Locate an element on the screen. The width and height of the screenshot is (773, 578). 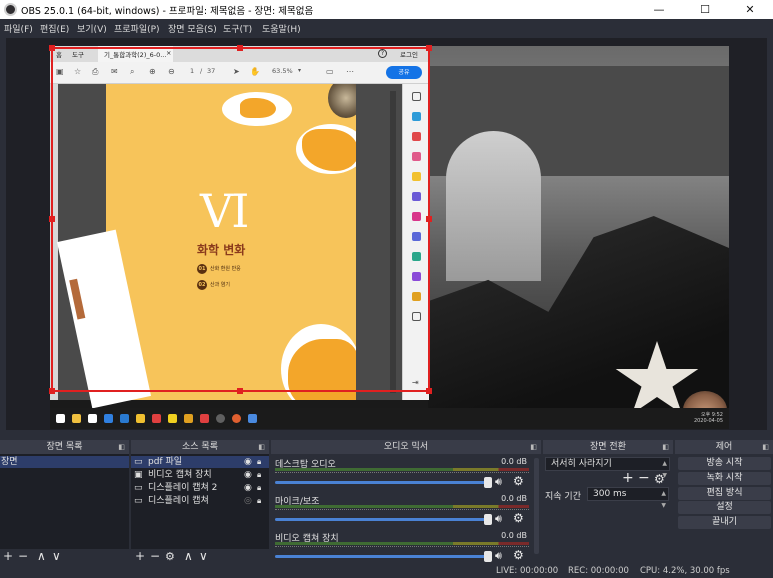
remove-scene-button: − is located at coordinates (23, 556).